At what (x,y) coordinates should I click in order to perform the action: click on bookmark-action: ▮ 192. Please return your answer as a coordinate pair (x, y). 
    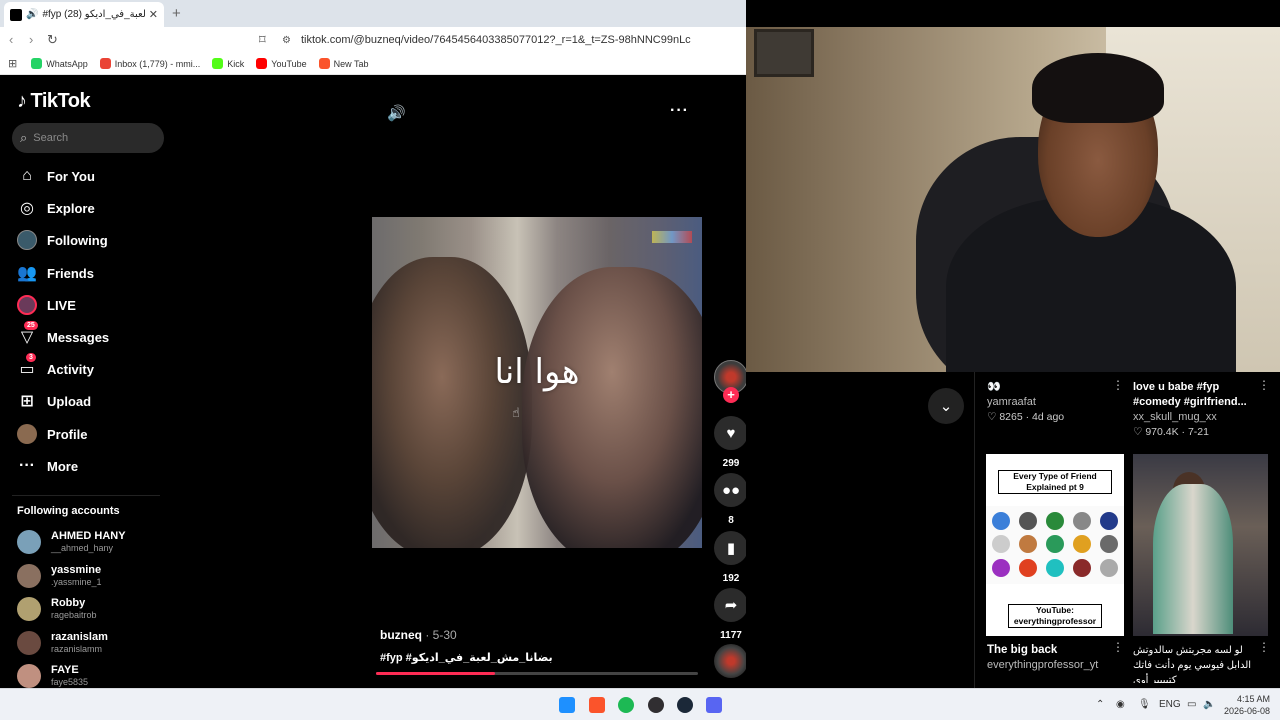
    Looking at the image, I should click on (731, 557).